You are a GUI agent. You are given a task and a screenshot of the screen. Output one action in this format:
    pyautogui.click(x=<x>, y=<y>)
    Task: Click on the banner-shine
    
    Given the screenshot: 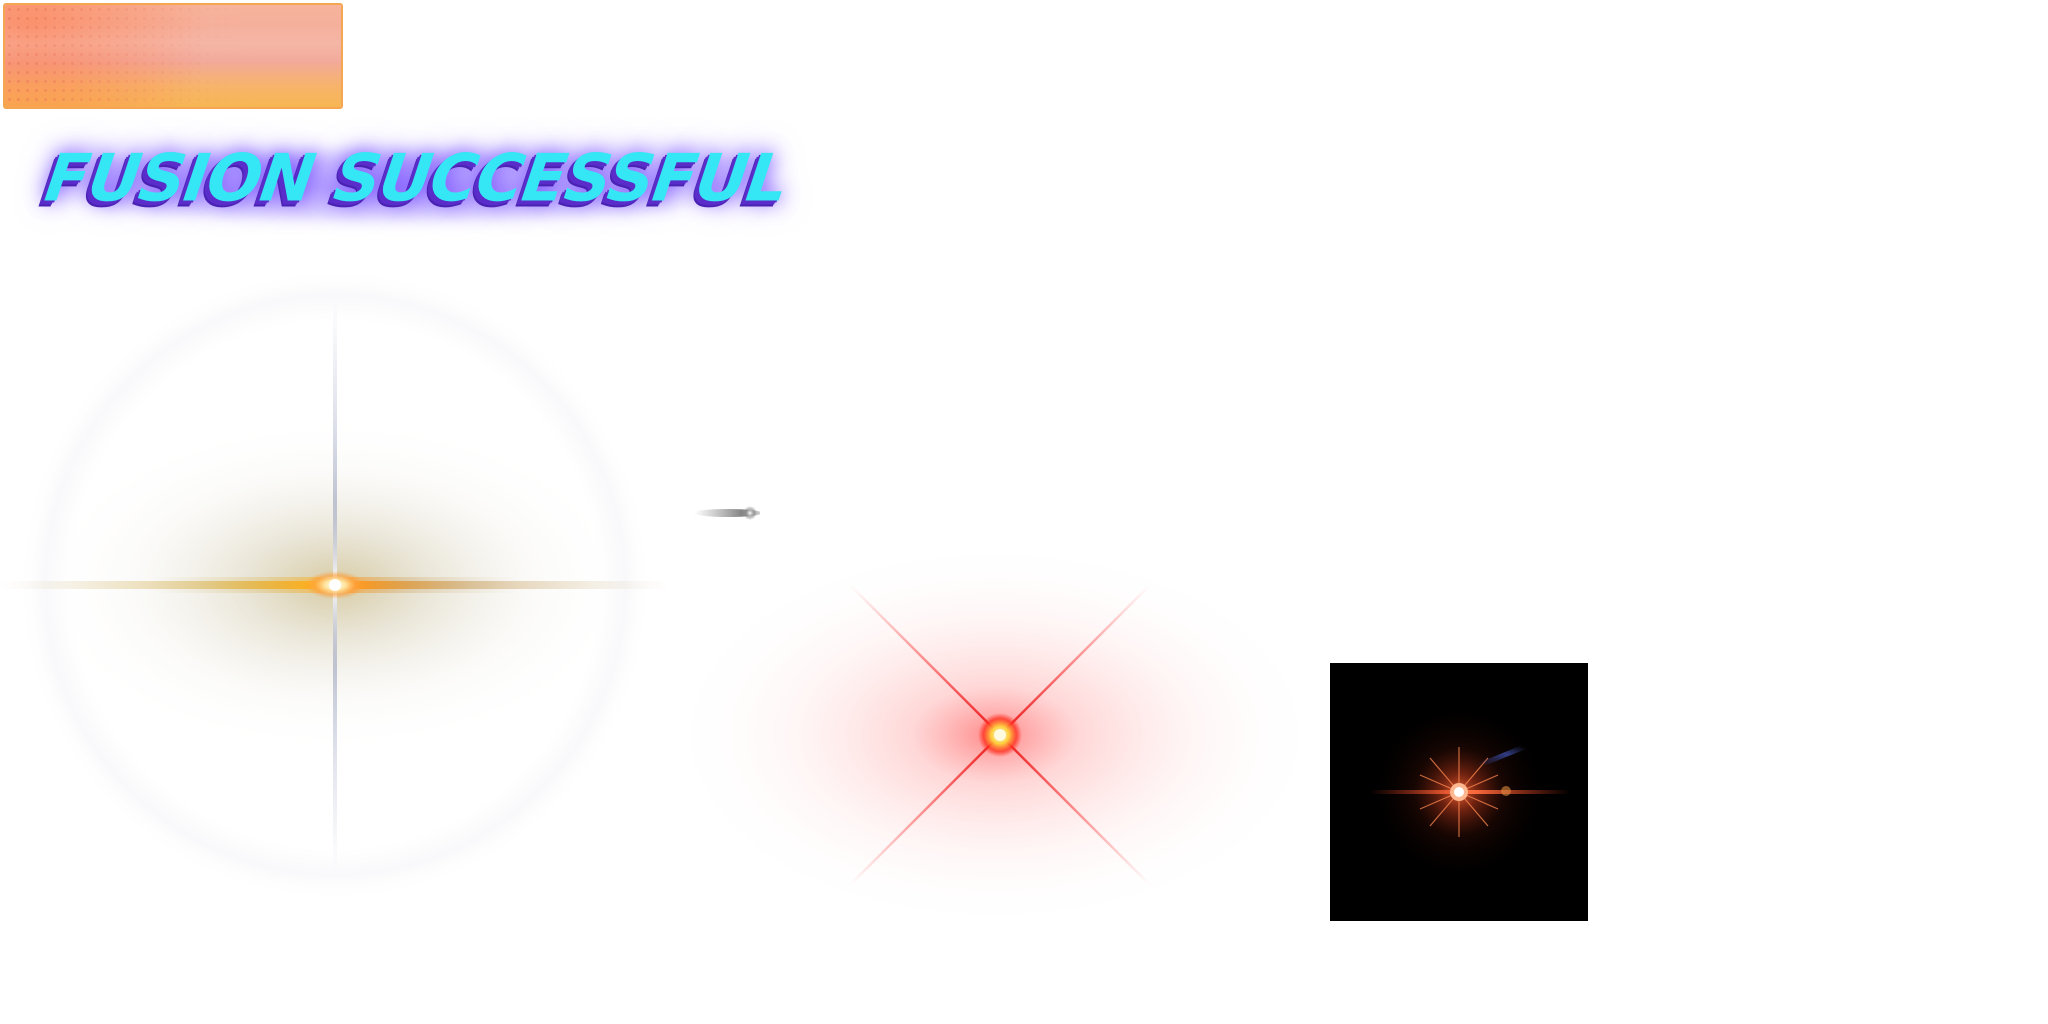 What is the action you would take?
    pyautogui.click(x=173, y=44)
    